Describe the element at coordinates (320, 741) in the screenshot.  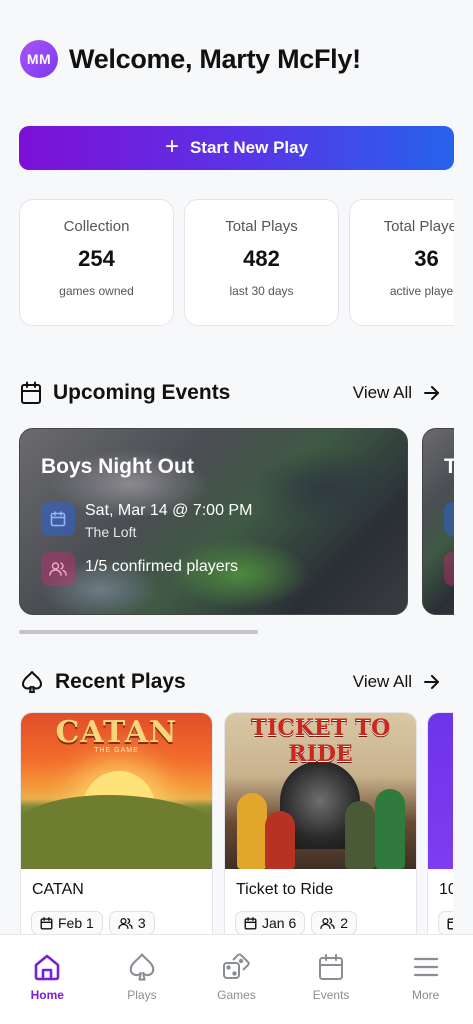
I see `cover-title: TICKET TO RIDE` at that location.